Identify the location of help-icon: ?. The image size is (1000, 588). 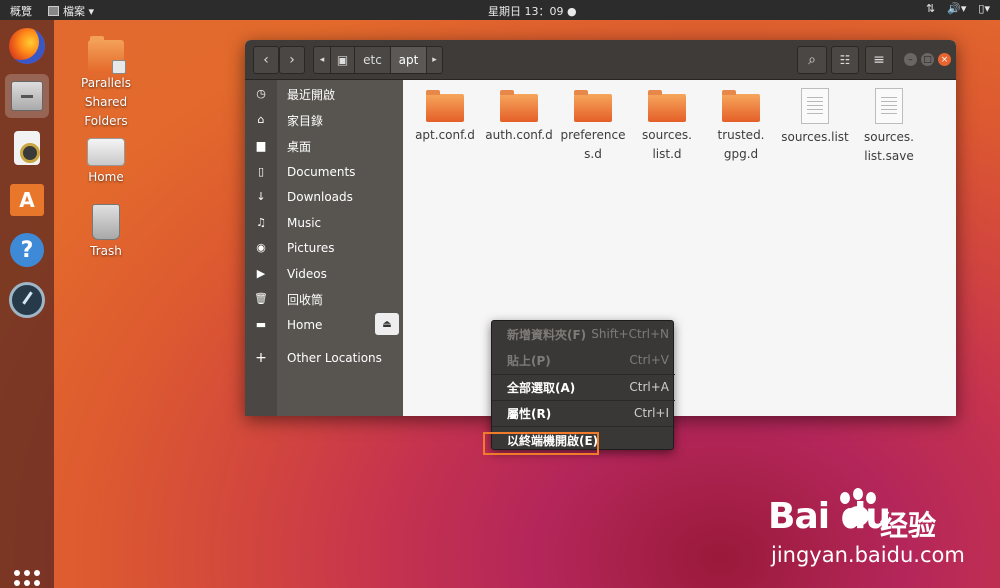
(27, 250).